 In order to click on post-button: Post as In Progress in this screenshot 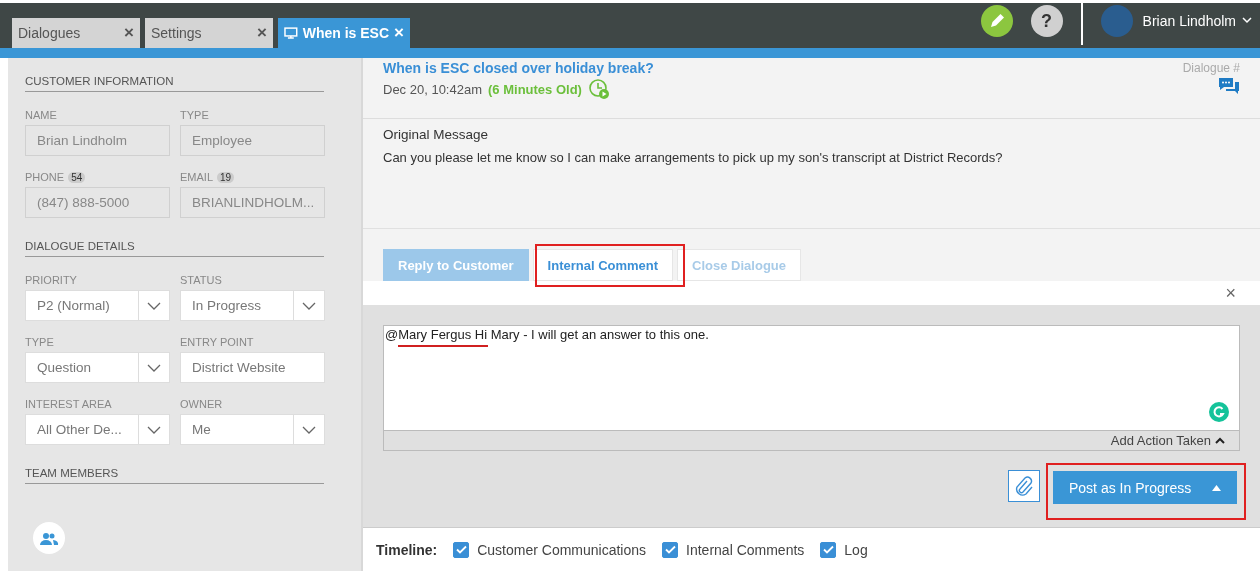, I will do `click(1145, 487)`.